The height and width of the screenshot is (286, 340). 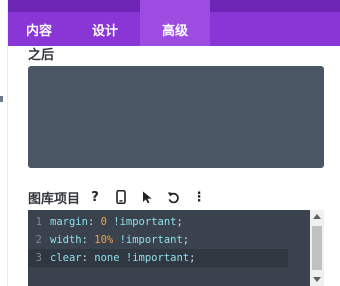 I want to click on tab-content-label: 内容, so click(x=38, y=31).